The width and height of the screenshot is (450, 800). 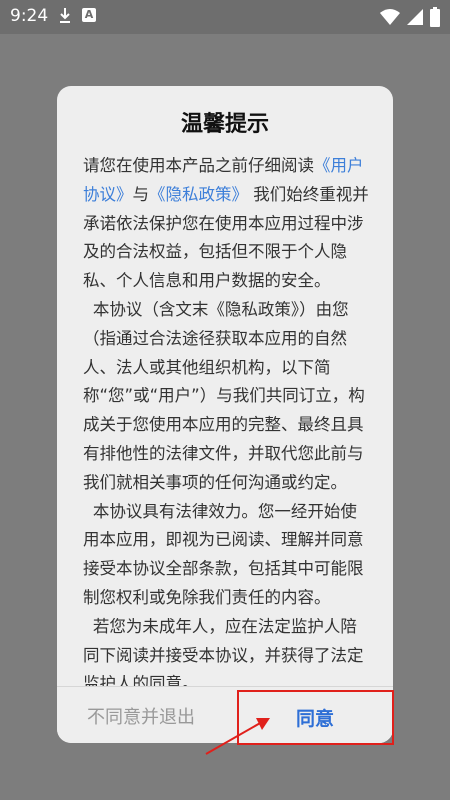 I want to click on dialog-title: 温馨提示, so click(x=224, y=124).